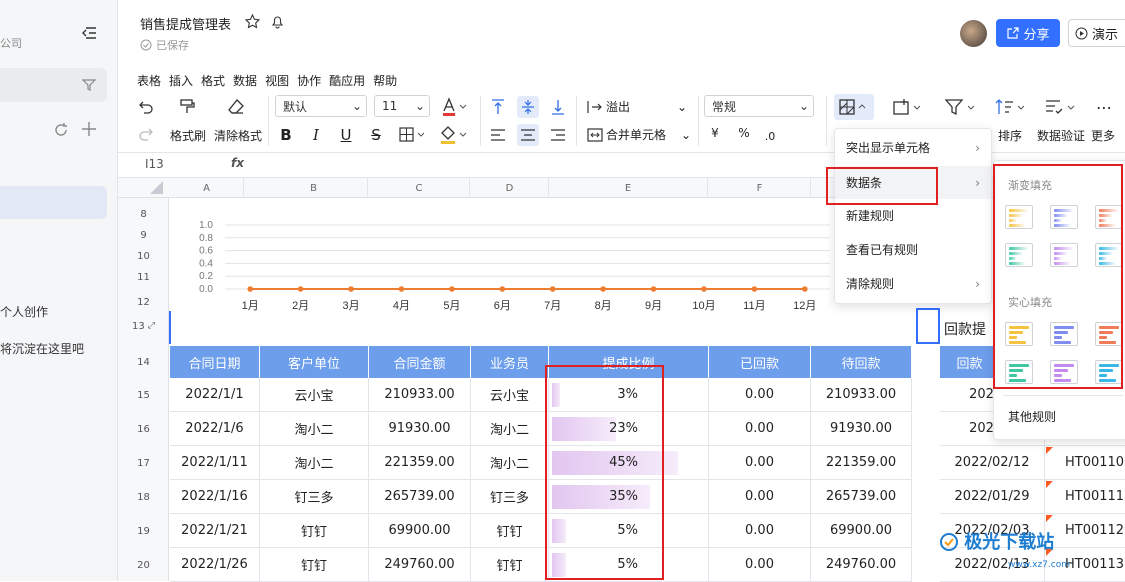 The height and width of the screenshot is (582, 1125). What do you see at coordinates (1010, 135) in the screenshot?
I see `sort-label: 排序` at bounding box center [1010, 135].